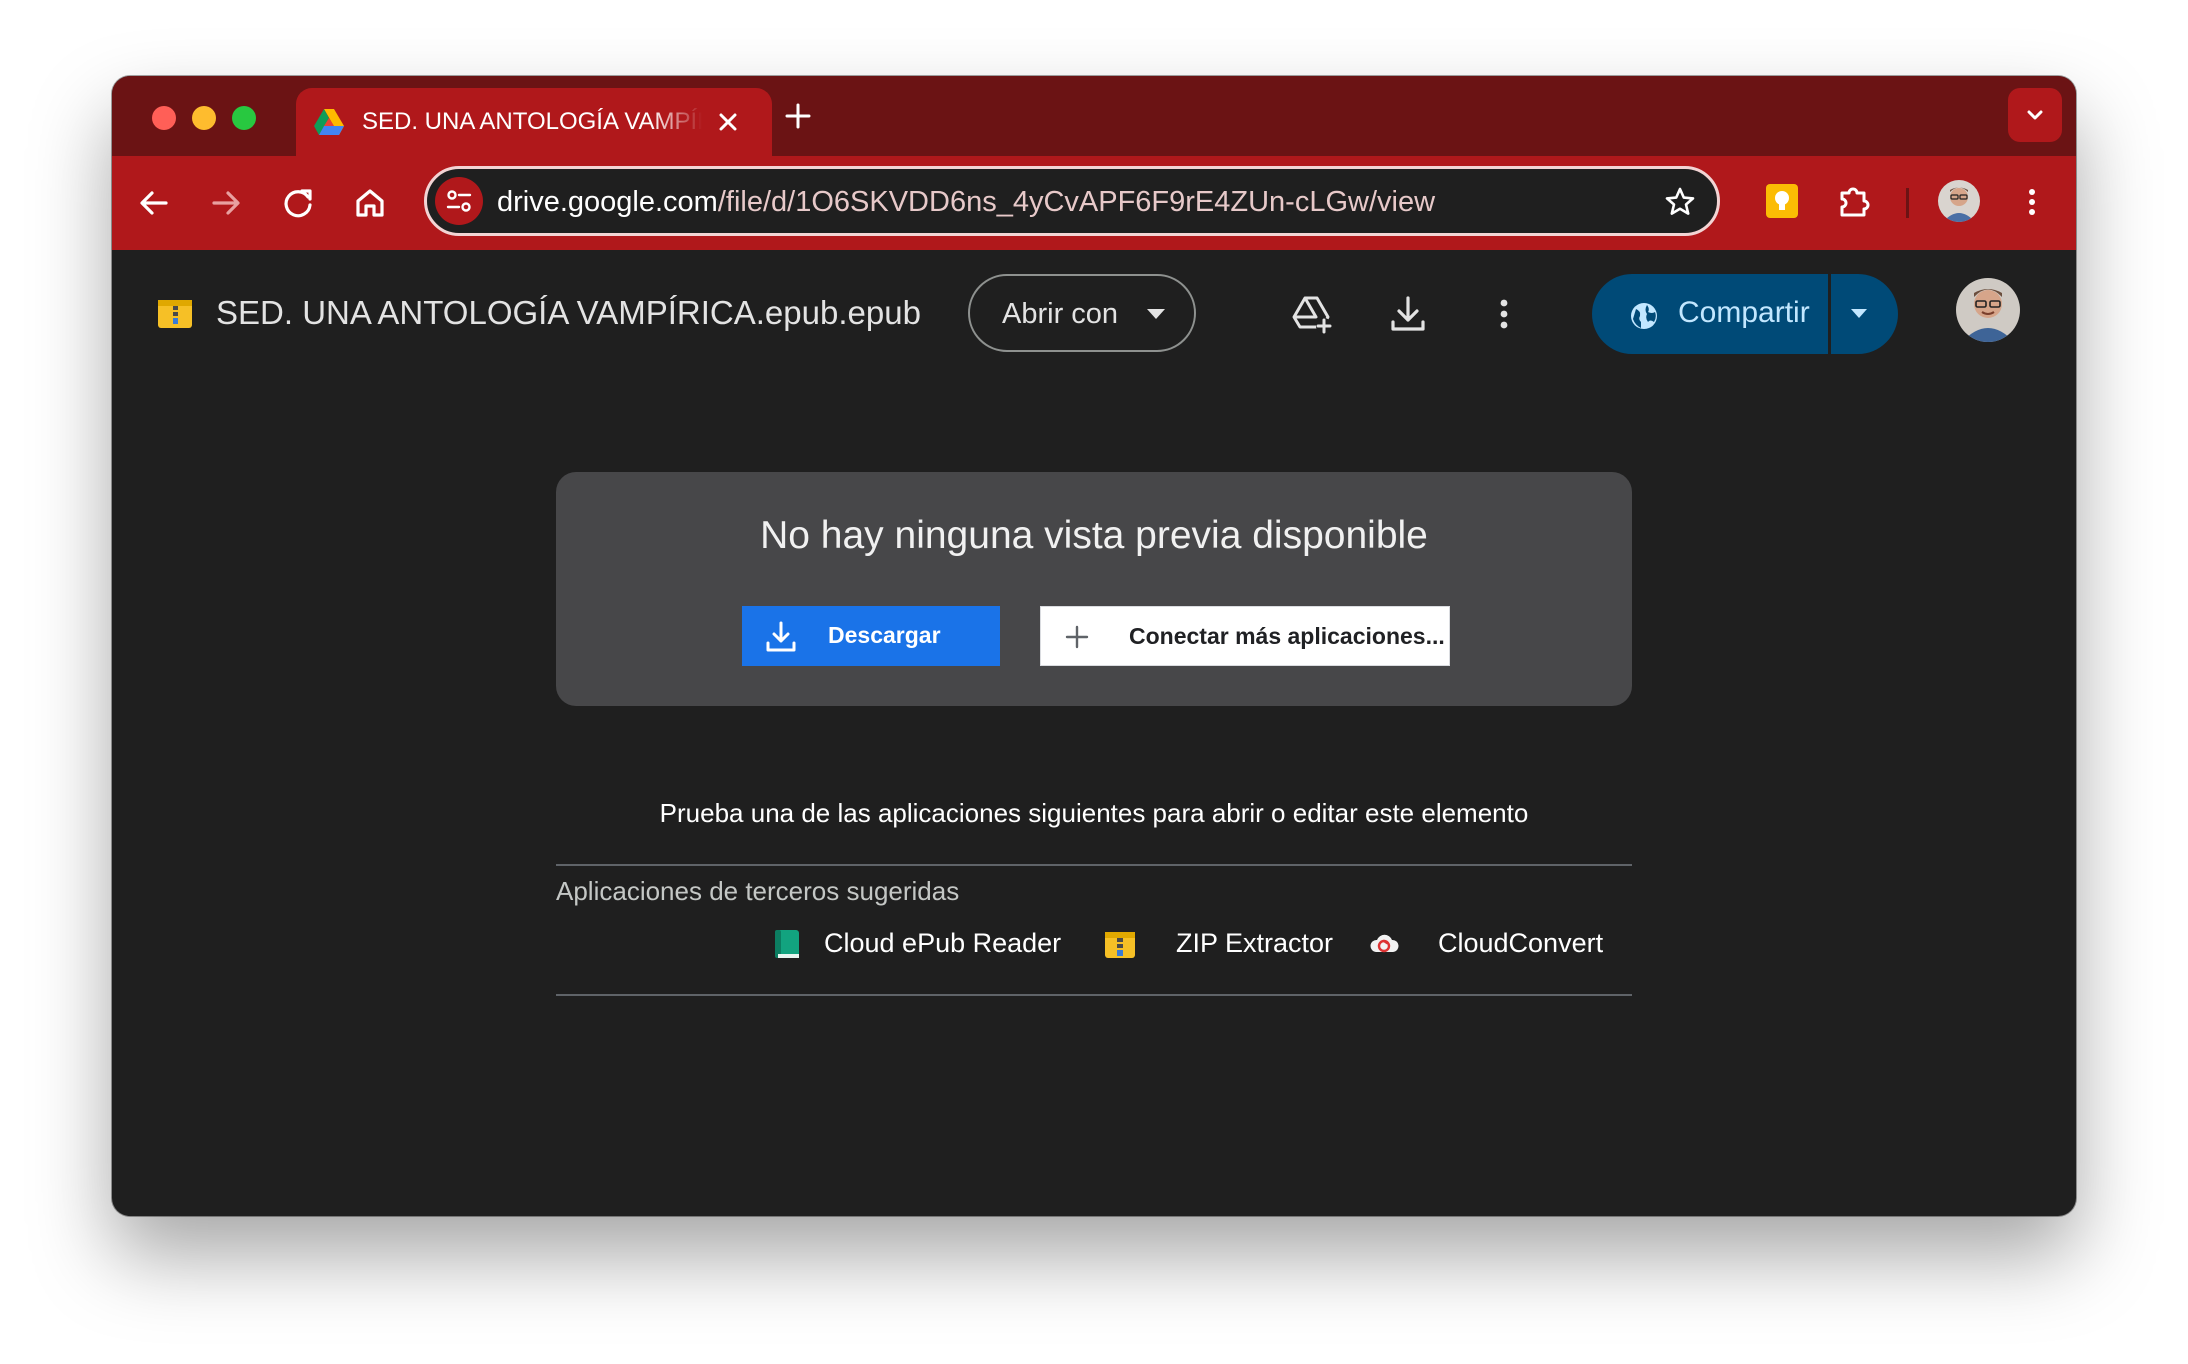 The width and height of the screenshot is (2188, 1364). Describe the element at coordinates (1094, 116) in the screenshot. I see `tab-strip: SED. UNA ANTOLOGÍA VAMPÍRICA.epub.epub` at that location.